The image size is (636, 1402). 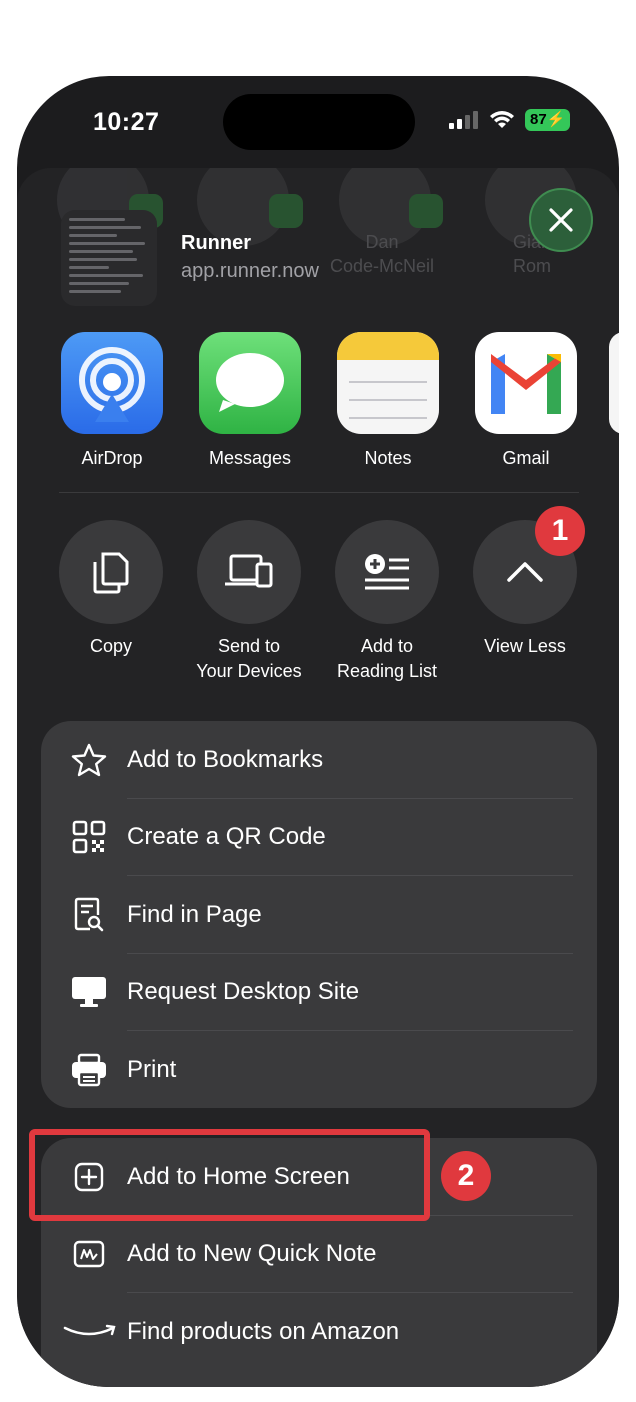 What do you see at coordinates (226, 837) in the screenshot?
I see `menu-item-label: Create a QR Code` at bounding box center [226, 837].